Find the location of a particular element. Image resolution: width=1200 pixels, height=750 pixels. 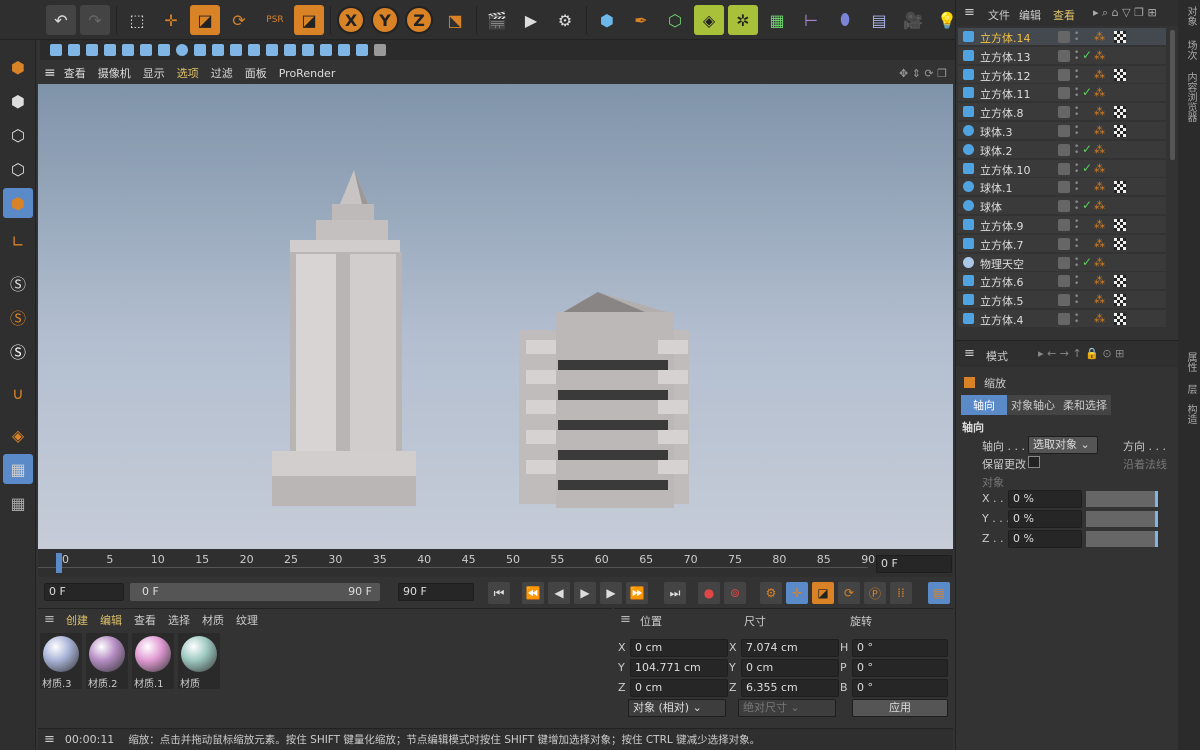

coordinate-icon: ◪ is located at coordinates (309, 20).